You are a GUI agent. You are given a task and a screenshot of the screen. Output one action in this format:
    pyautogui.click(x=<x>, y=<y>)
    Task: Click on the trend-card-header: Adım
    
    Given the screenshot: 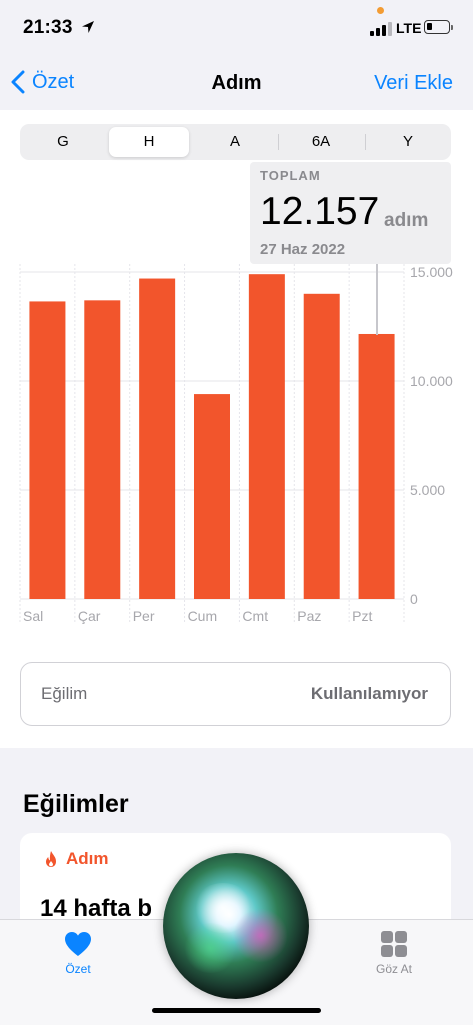 What is the action you would take?
    pyautogui.click(x=76, y=859)
    